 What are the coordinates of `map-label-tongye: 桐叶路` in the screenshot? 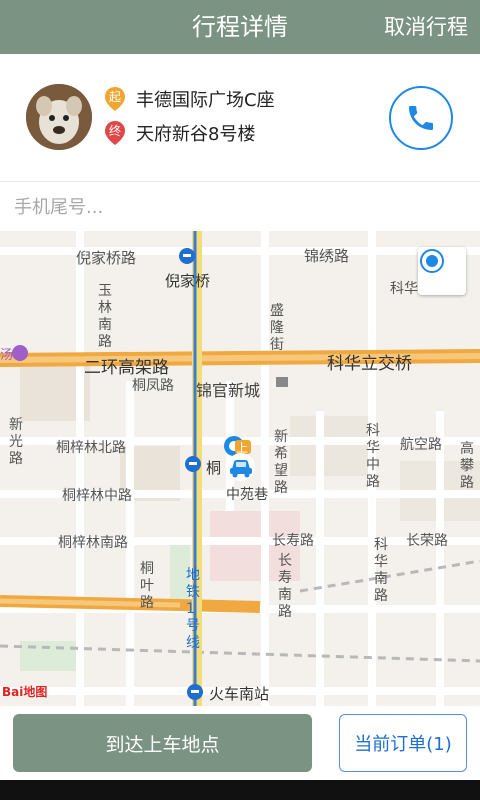 It's located at (147, 586).